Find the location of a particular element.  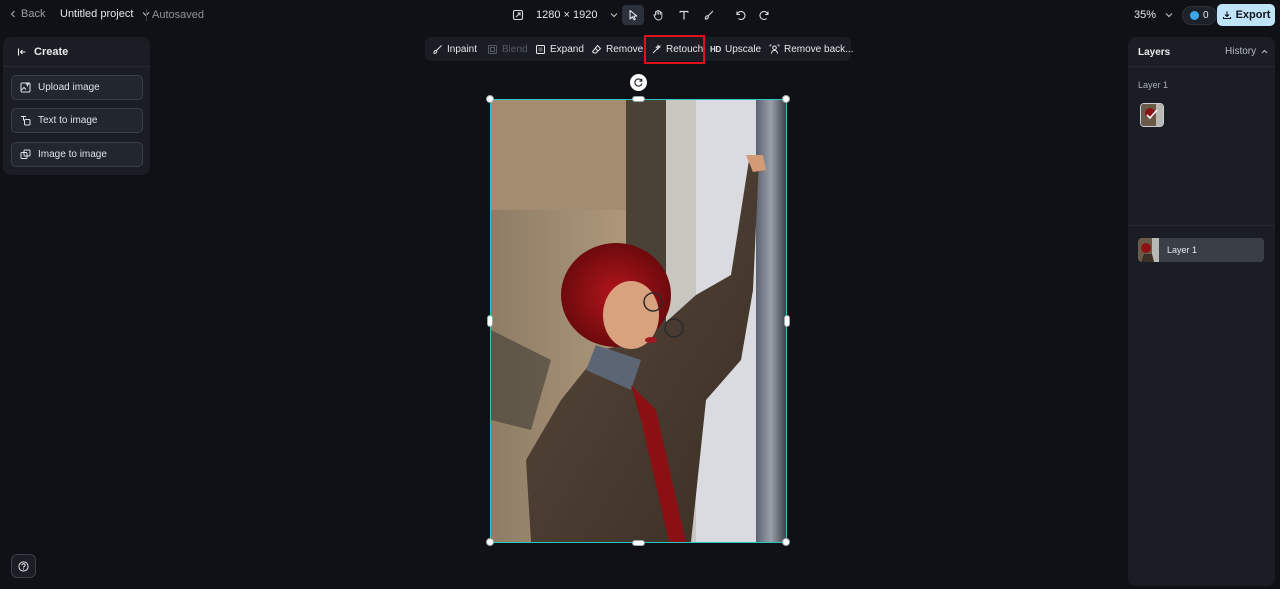

hd-badge: HD is located at coordinates (715, 49).